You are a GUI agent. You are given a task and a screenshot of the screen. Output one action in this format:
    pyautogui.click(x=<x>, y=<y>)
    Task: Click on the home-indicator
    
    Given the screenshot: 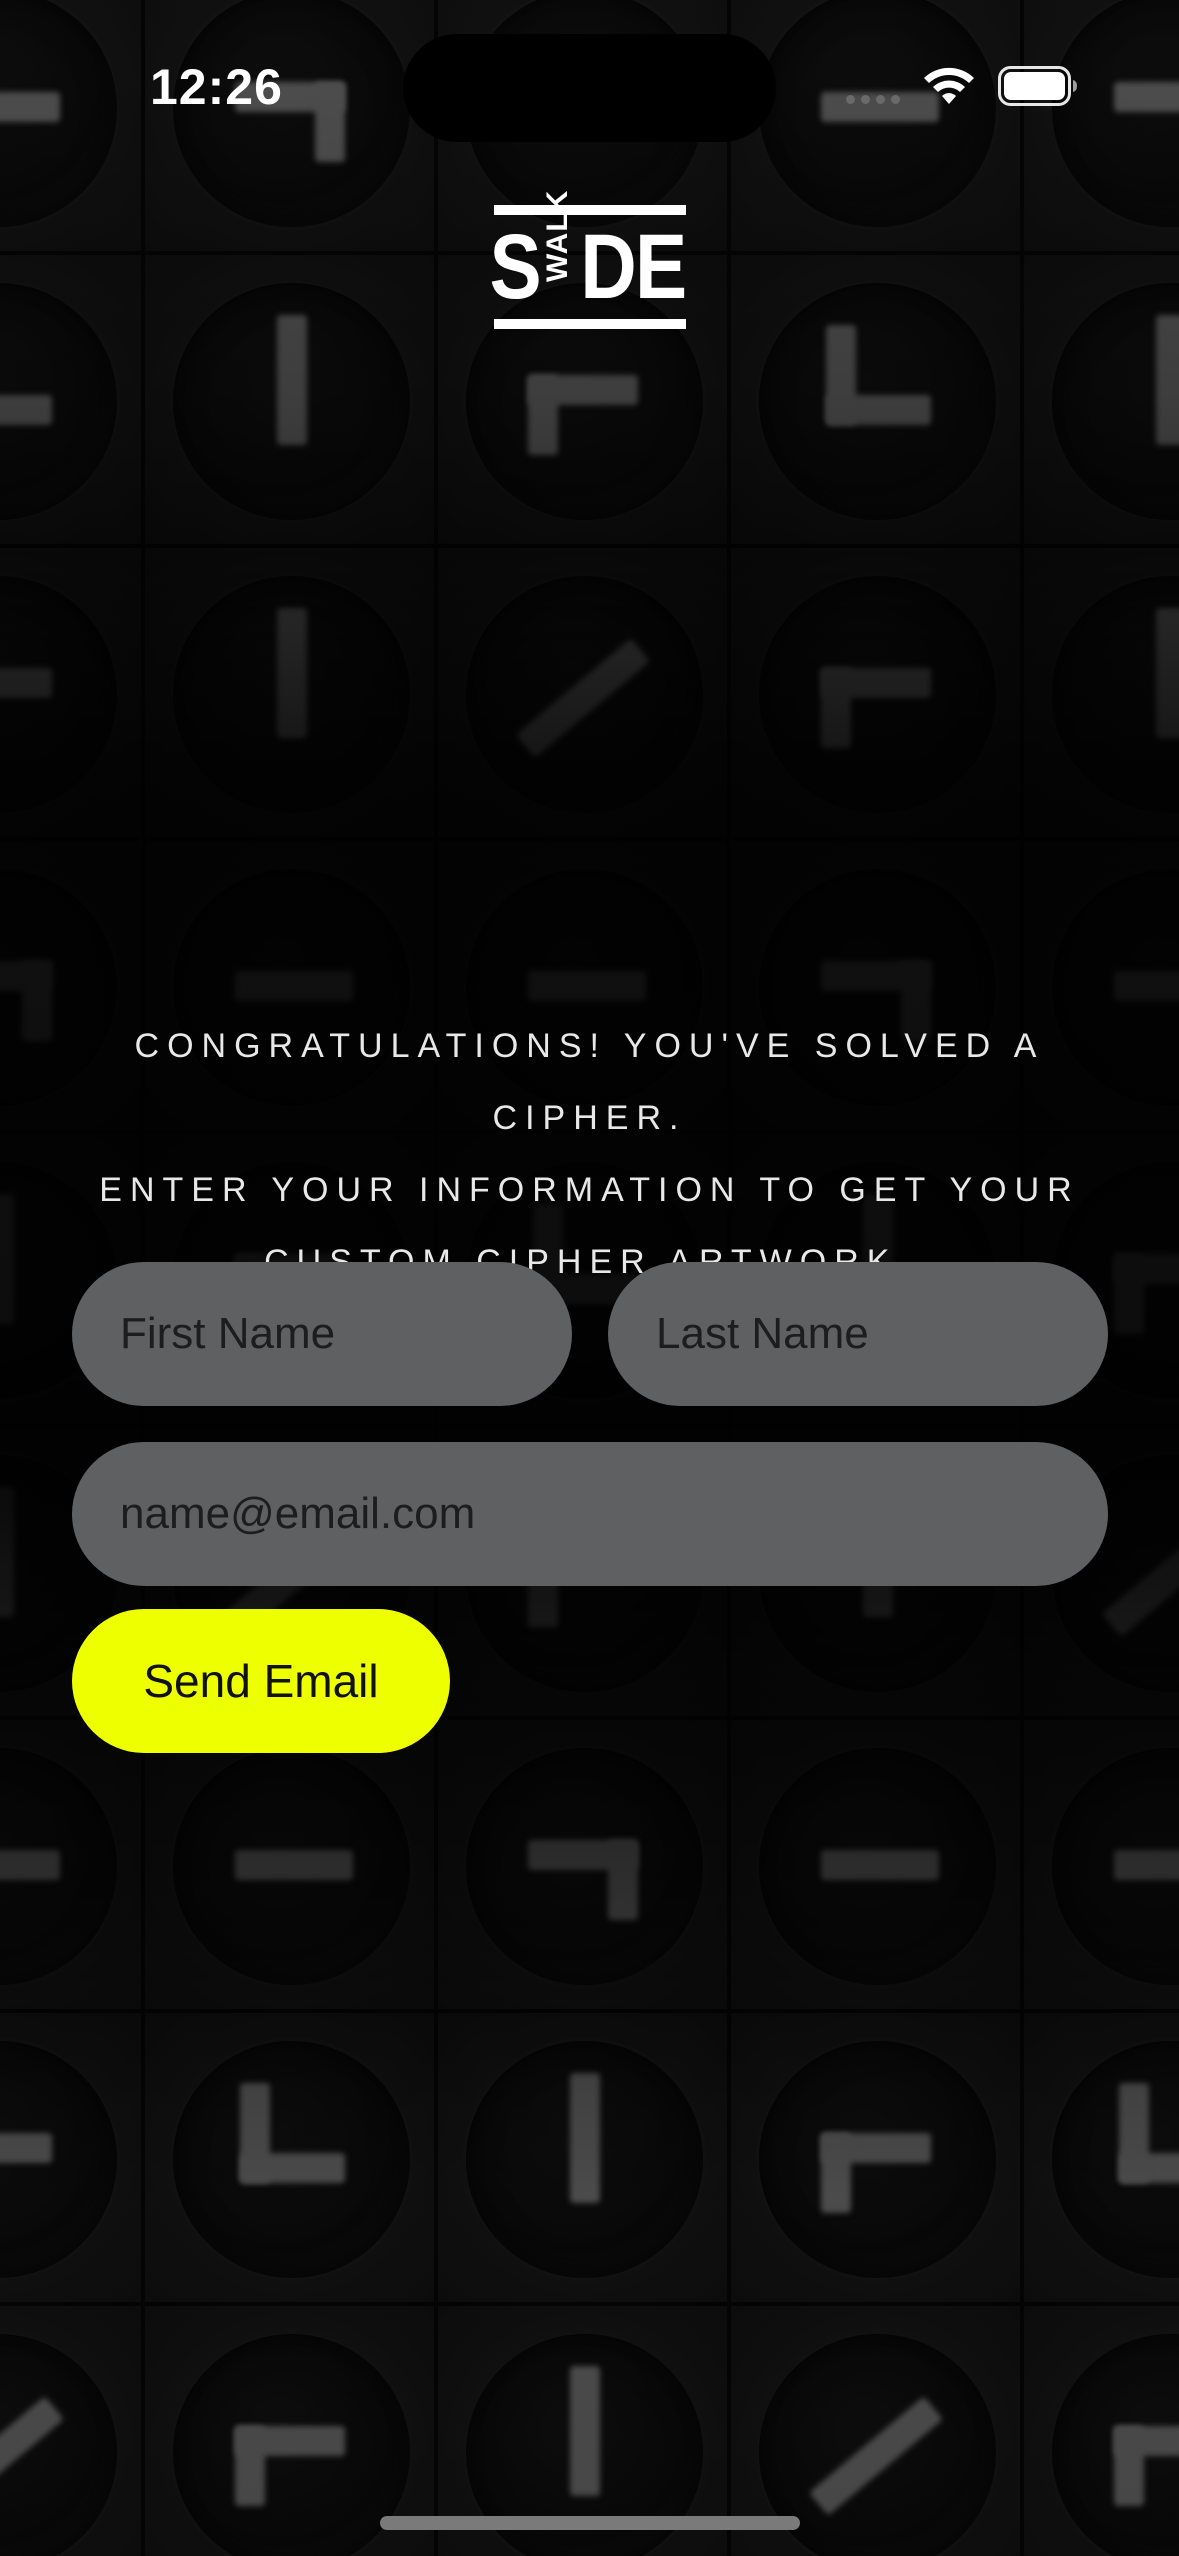 What is the action you would take?
    pyautogui.click(x=590, y=2523)
    